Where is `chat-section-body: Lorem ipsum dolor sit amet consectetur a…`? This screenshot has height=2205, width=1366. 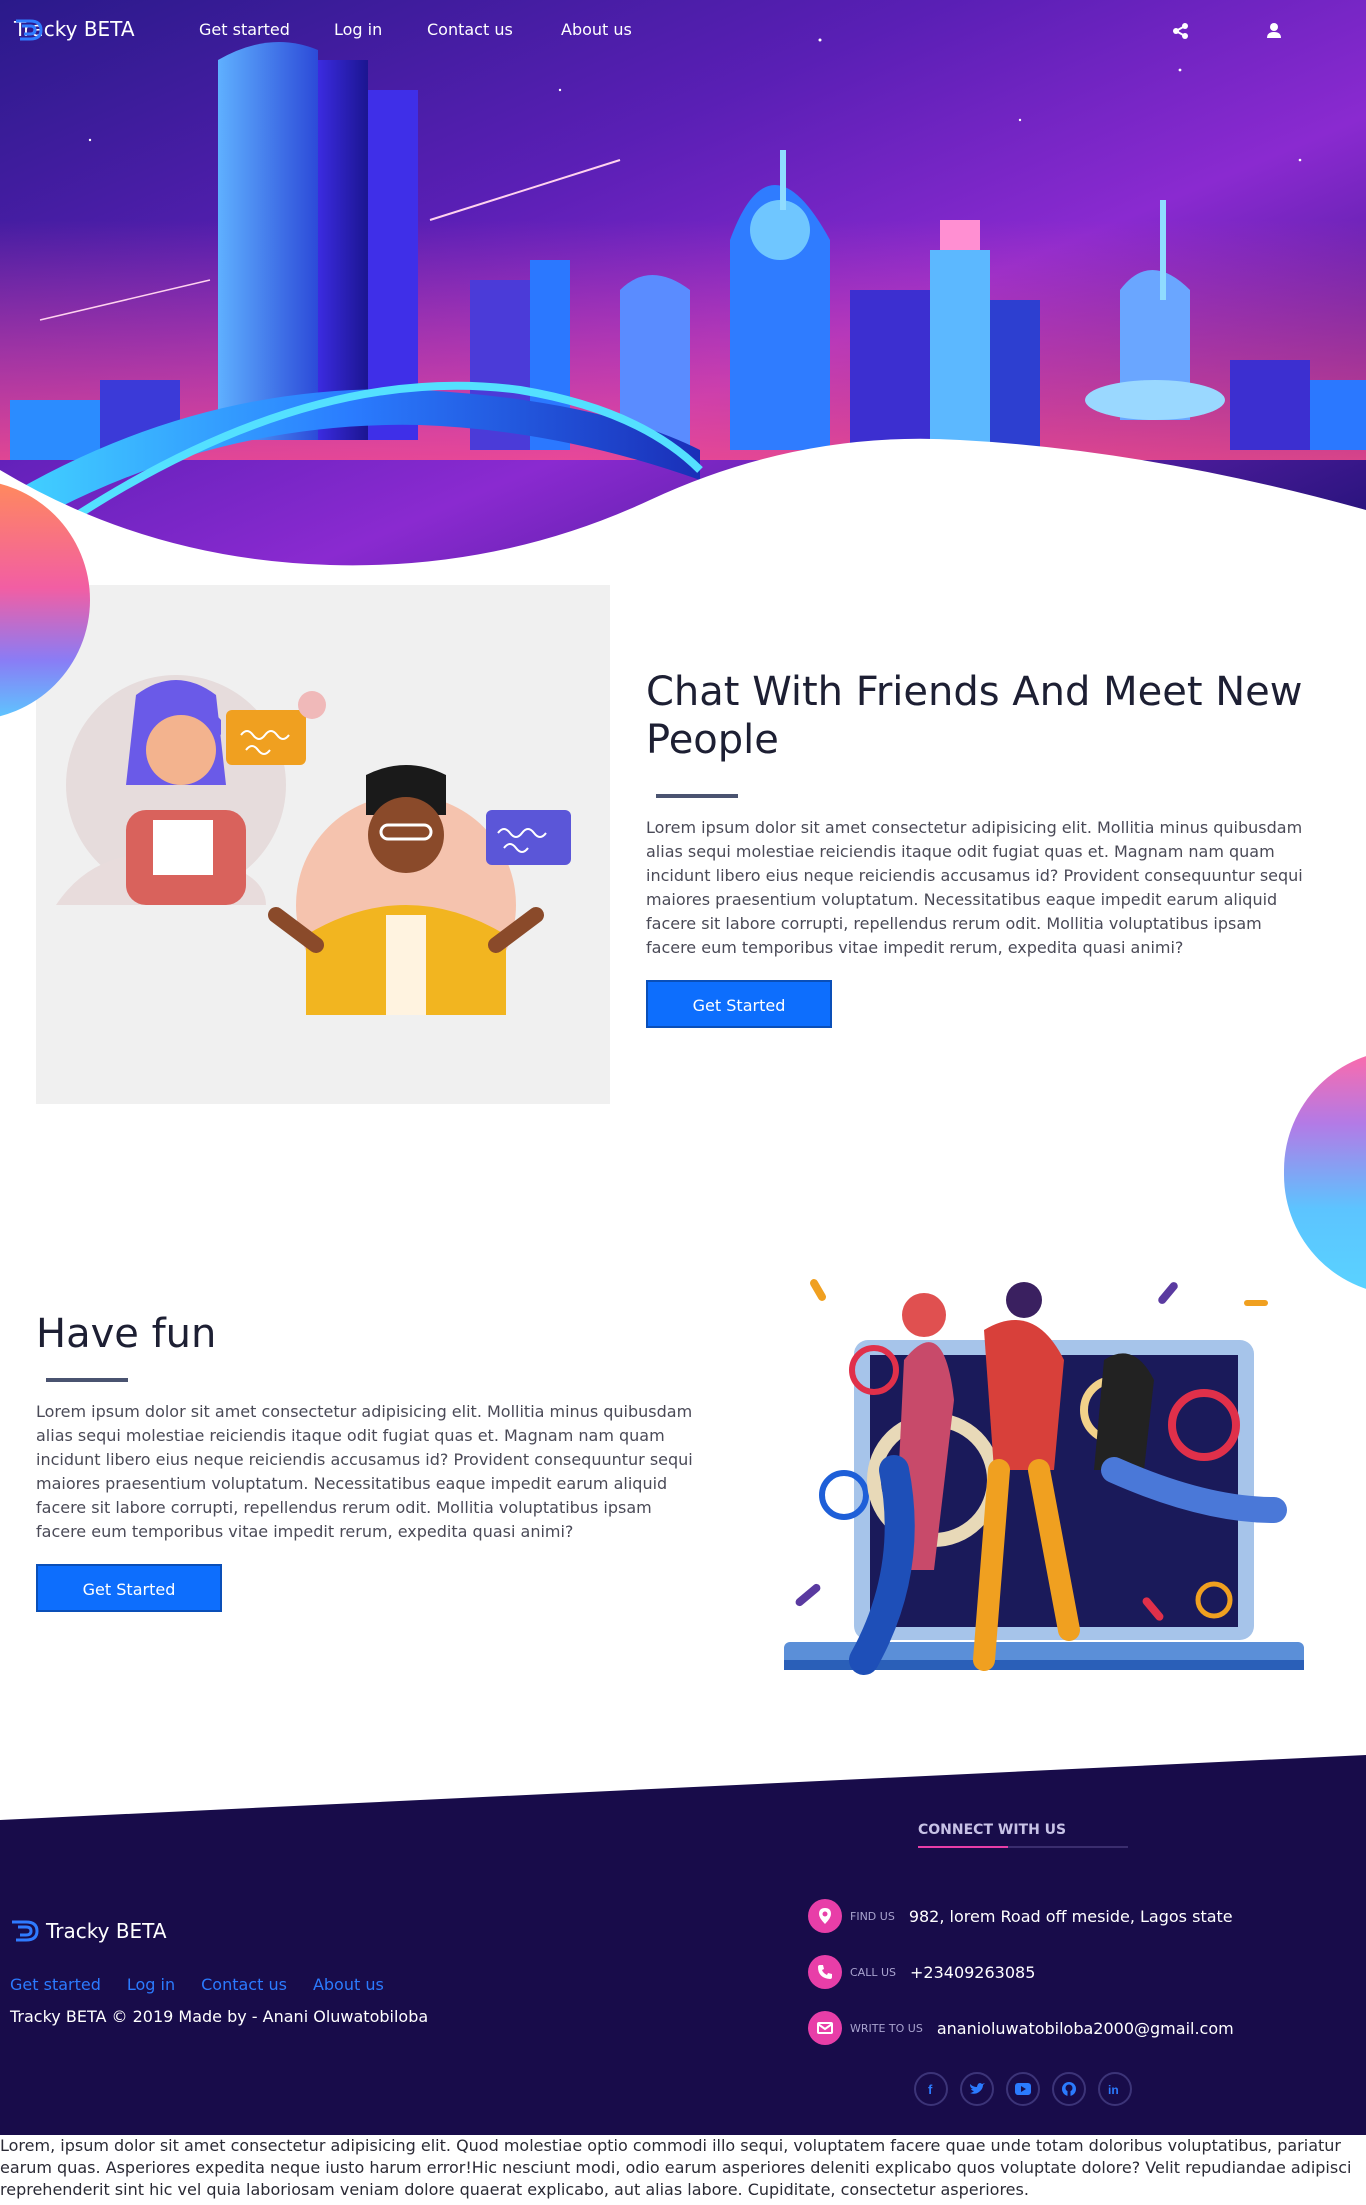 chat-section-body: Lorem ipsum dolor sit amet consectetur a… is located at coordinates (974, 887).